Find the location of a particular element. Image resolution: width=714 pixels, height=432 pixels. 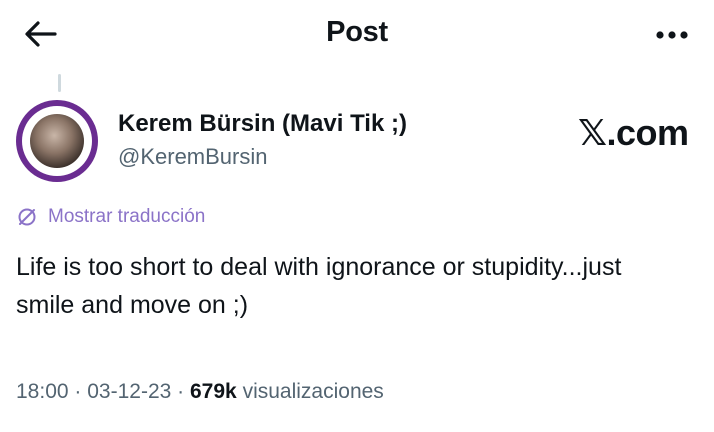

post-date: 03-12-23 is located at coordinates (129, 391).